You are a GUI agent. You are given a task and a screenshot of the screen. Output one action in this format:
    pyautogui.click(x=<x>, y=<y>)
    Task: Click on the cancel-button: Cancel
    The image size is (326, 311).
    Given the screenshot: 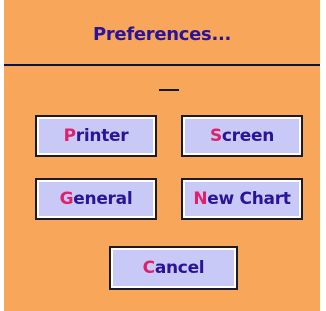 What is the action you would take?
    pyautogui.click(x=173, y=268)
    